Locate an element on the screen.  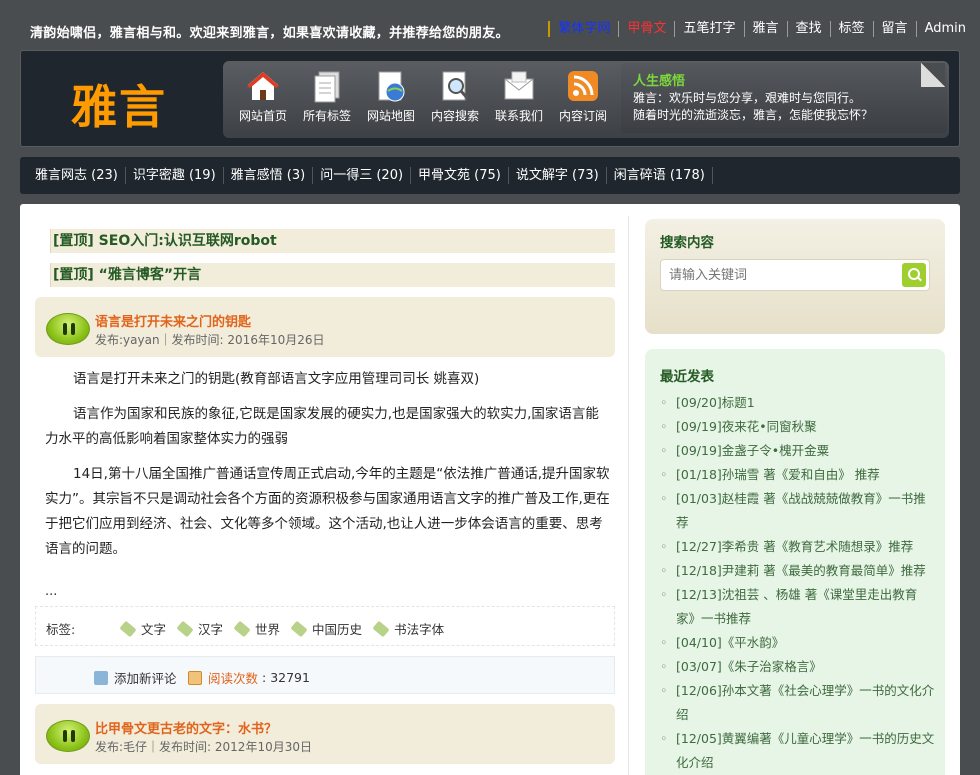
recent-post-link: [03/07]《朱子治家格言》 is located at coordinates (797, 667).